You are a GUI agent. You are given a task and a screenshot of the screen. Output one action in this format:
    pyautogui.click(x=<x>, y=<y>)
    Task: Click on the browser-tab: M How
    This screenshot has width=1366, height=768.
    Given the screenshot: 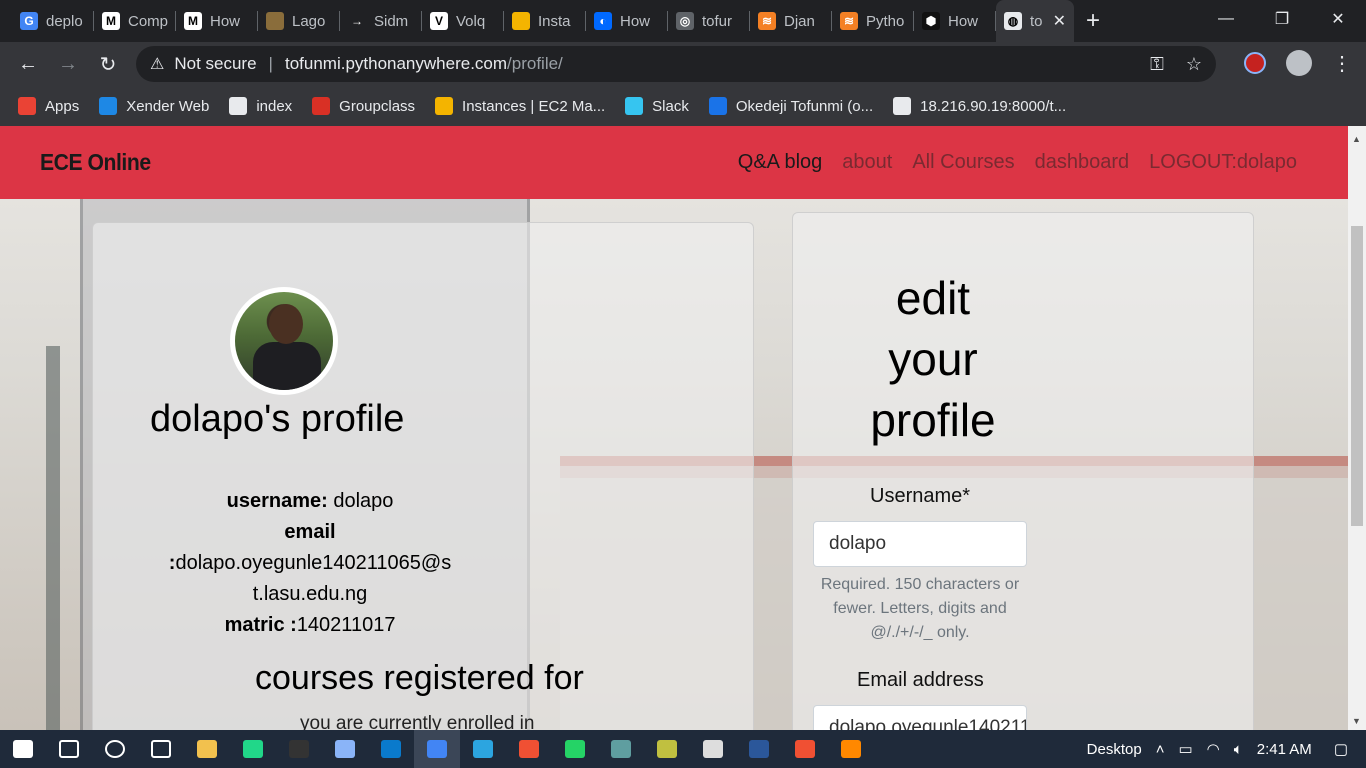 What is the action you would take?
    pyautogui.click(x=217, y=21)
    